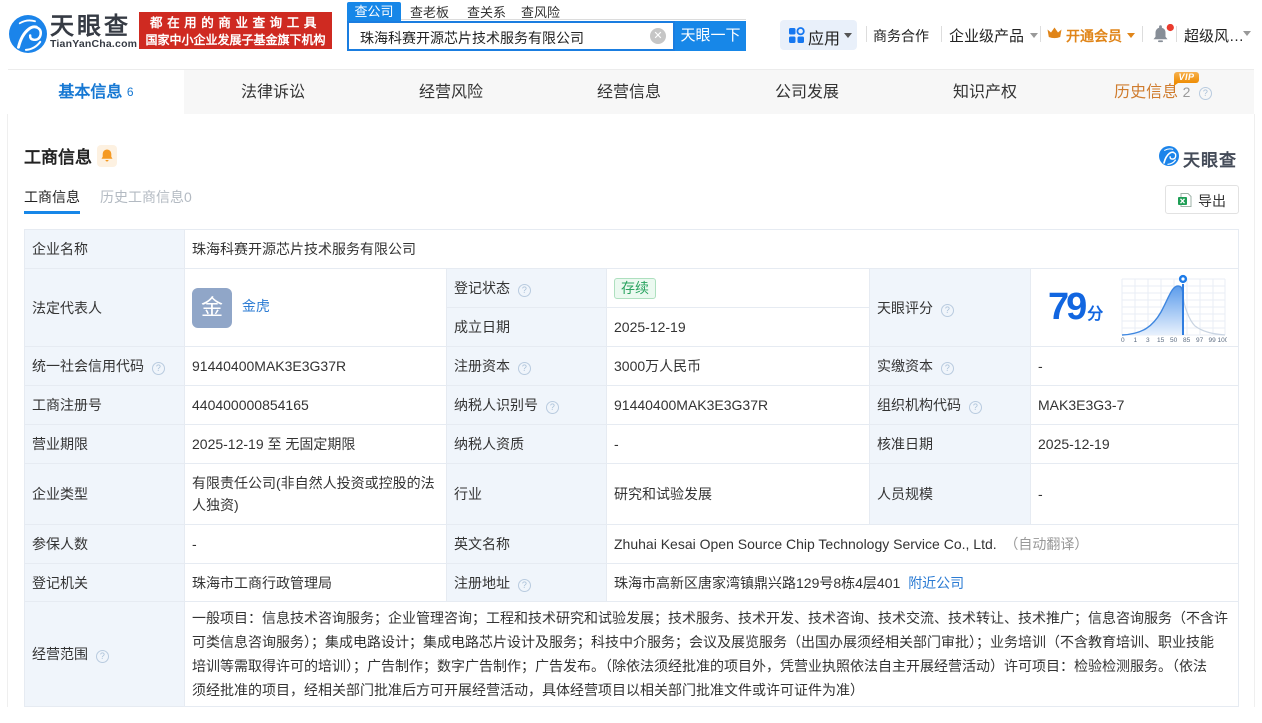 This screenshot has height=723, width=1262. What do you see at coordinates (1213, 340) in the screenshot?
I see `svg-text: 99` at bounding box center [1213, 340].